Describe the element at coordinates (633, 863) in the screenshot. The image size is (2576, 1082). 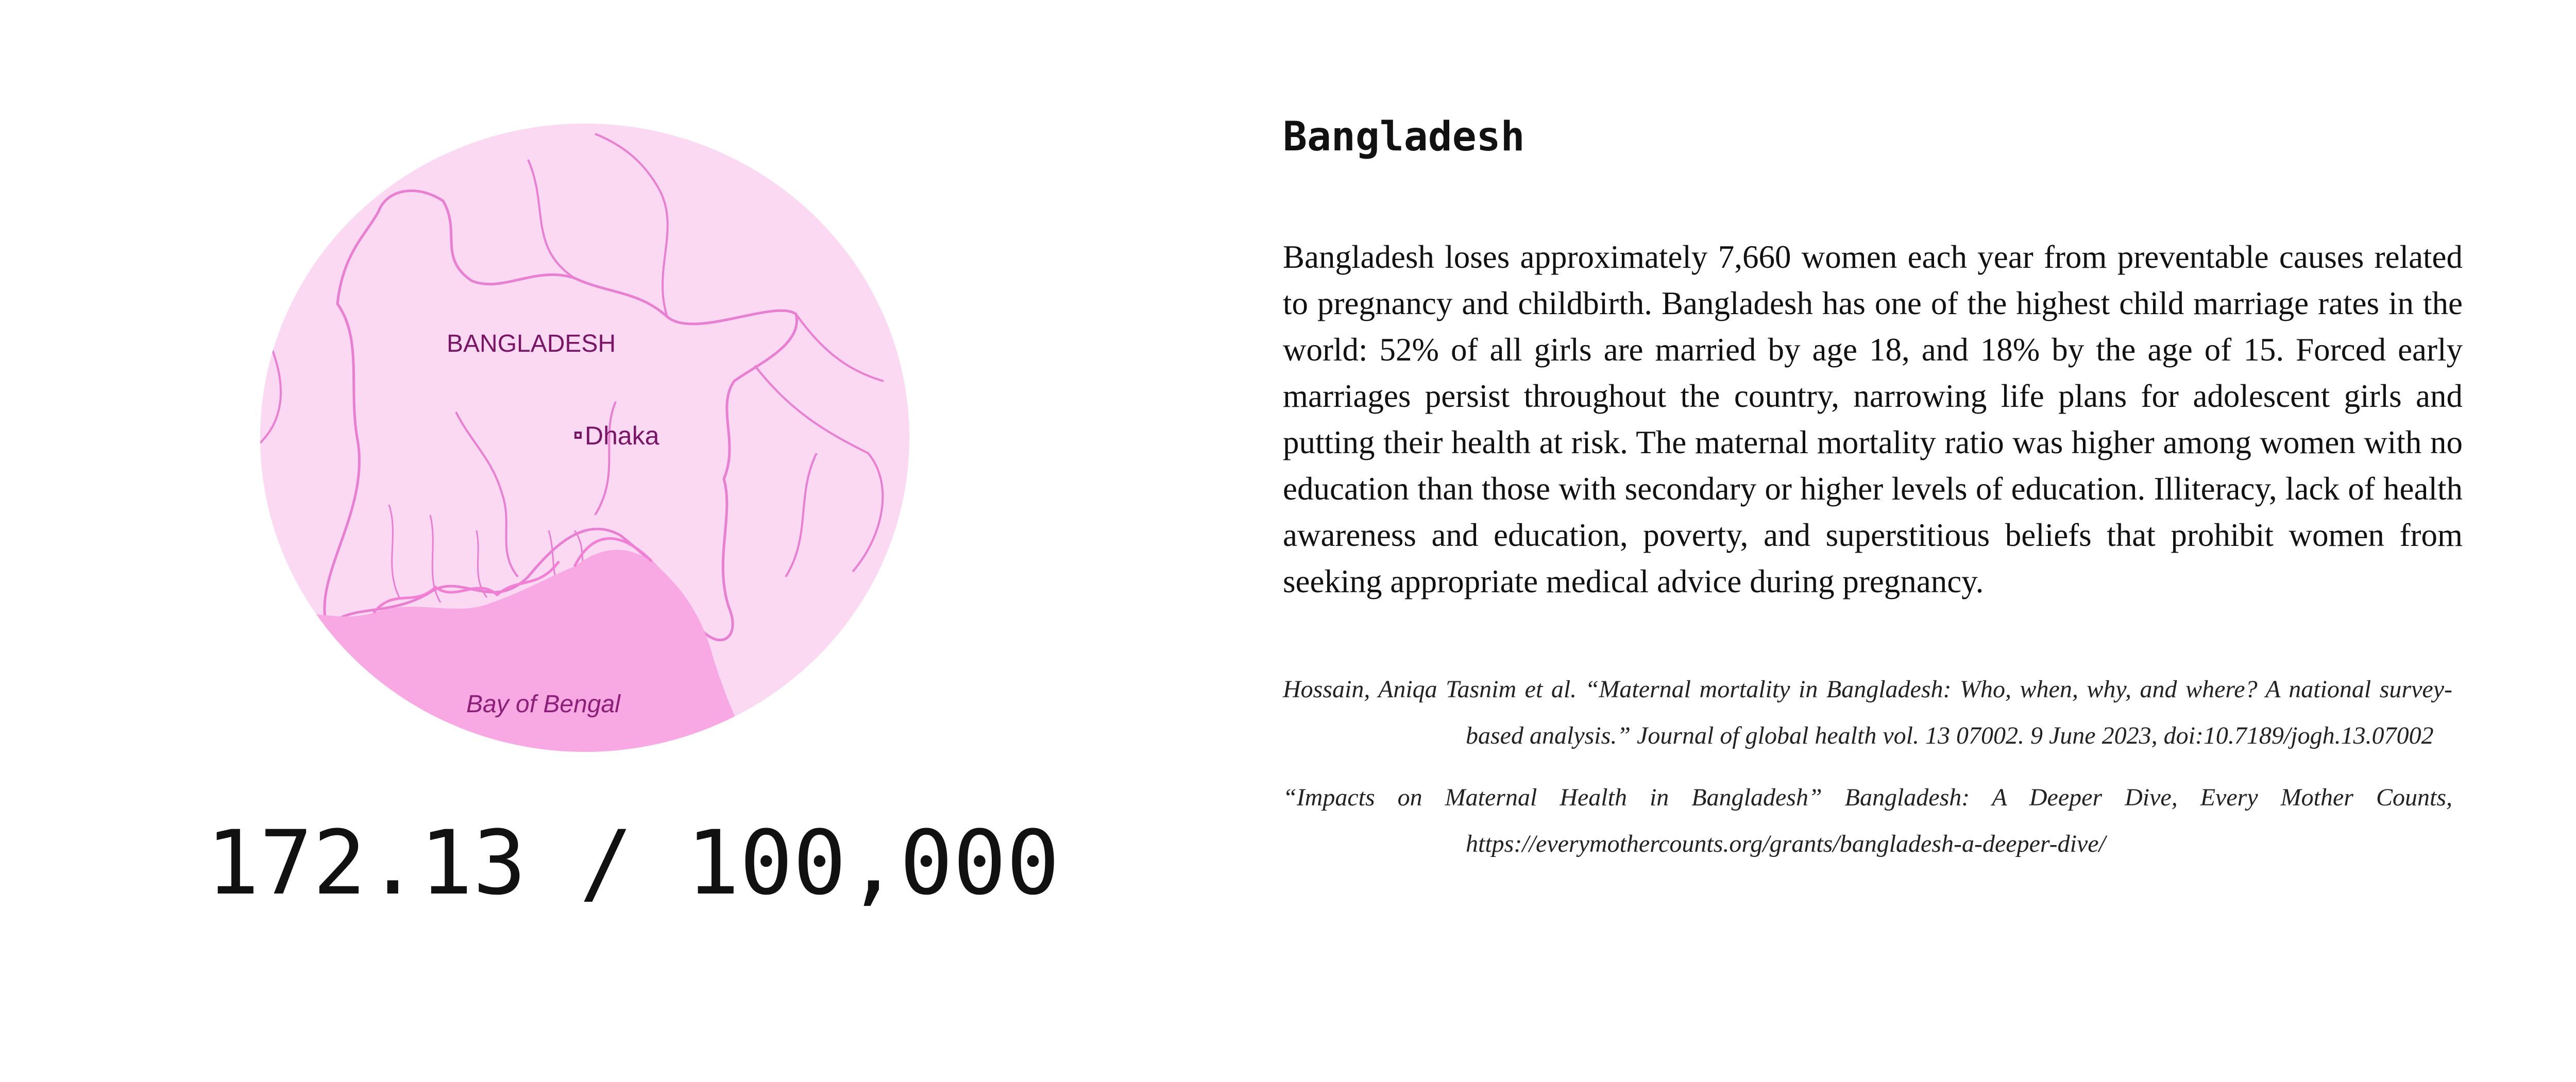
I see `maternal-mortality-ratio: 172.13 / 100,000` at that location.